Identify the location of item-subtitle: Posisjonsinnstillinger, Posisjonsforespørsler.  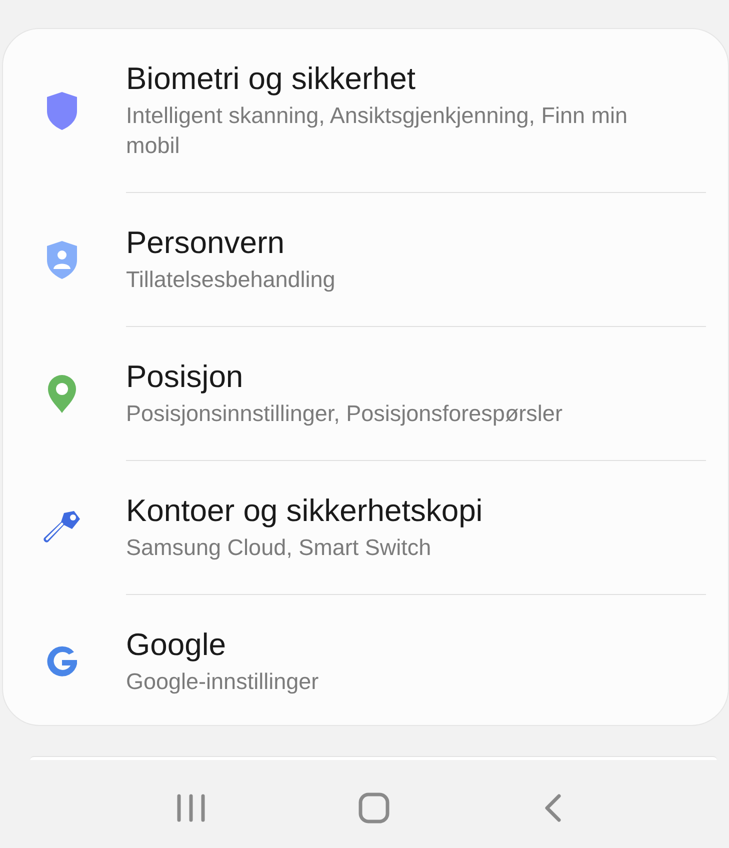
(345, 414).